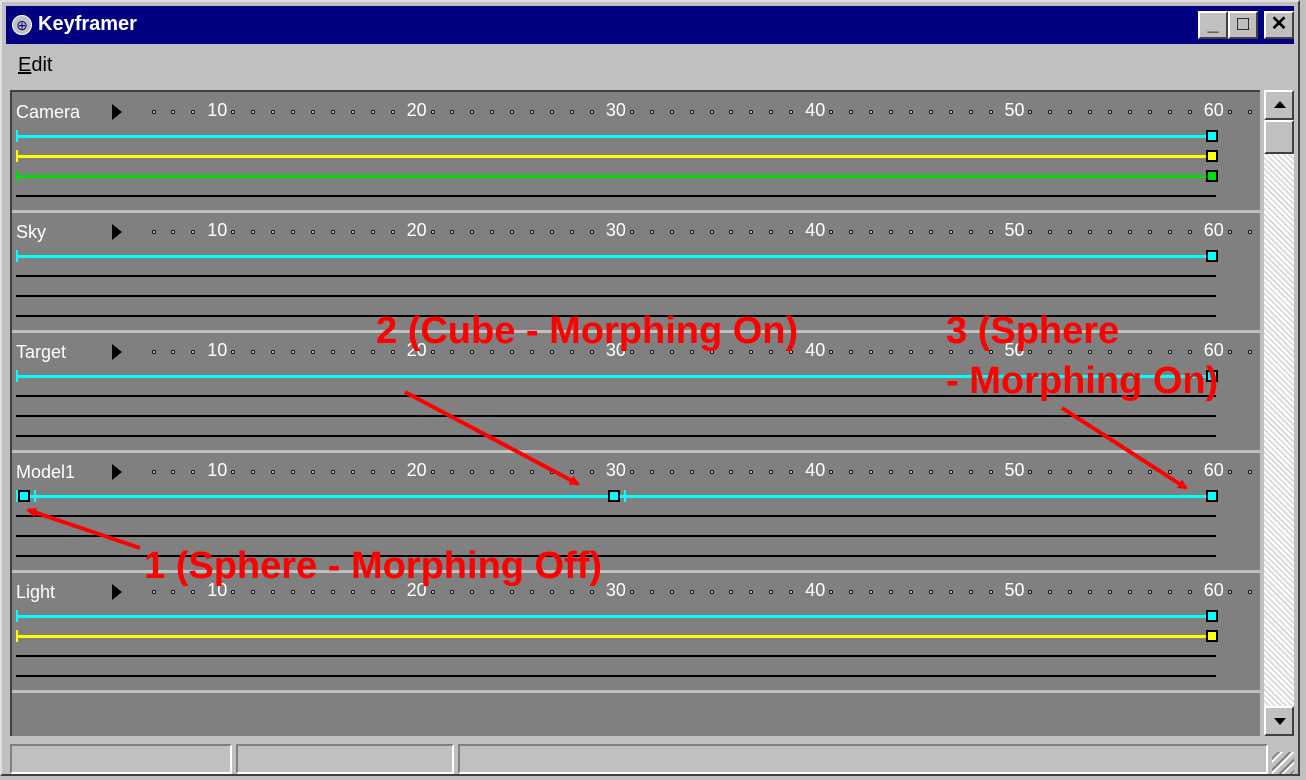 The image size is (1306, 780). Describe the element at coordinates (587, 331) in the screenshot. I see `annotation-key-2: 2 (Cube - Morphing On)` at that location.